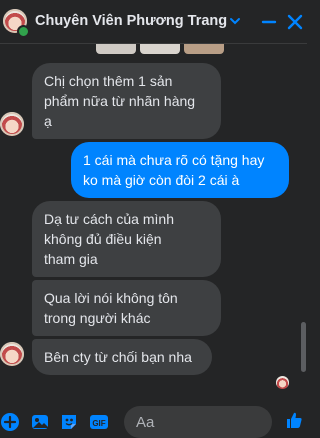 This screenshot has height=438, width=320. What do you see at coordinates (131, 21) in the screenshot?
I see `contact-name: Chuyên Viên Phương Trang` at bounding box center [131, 21].